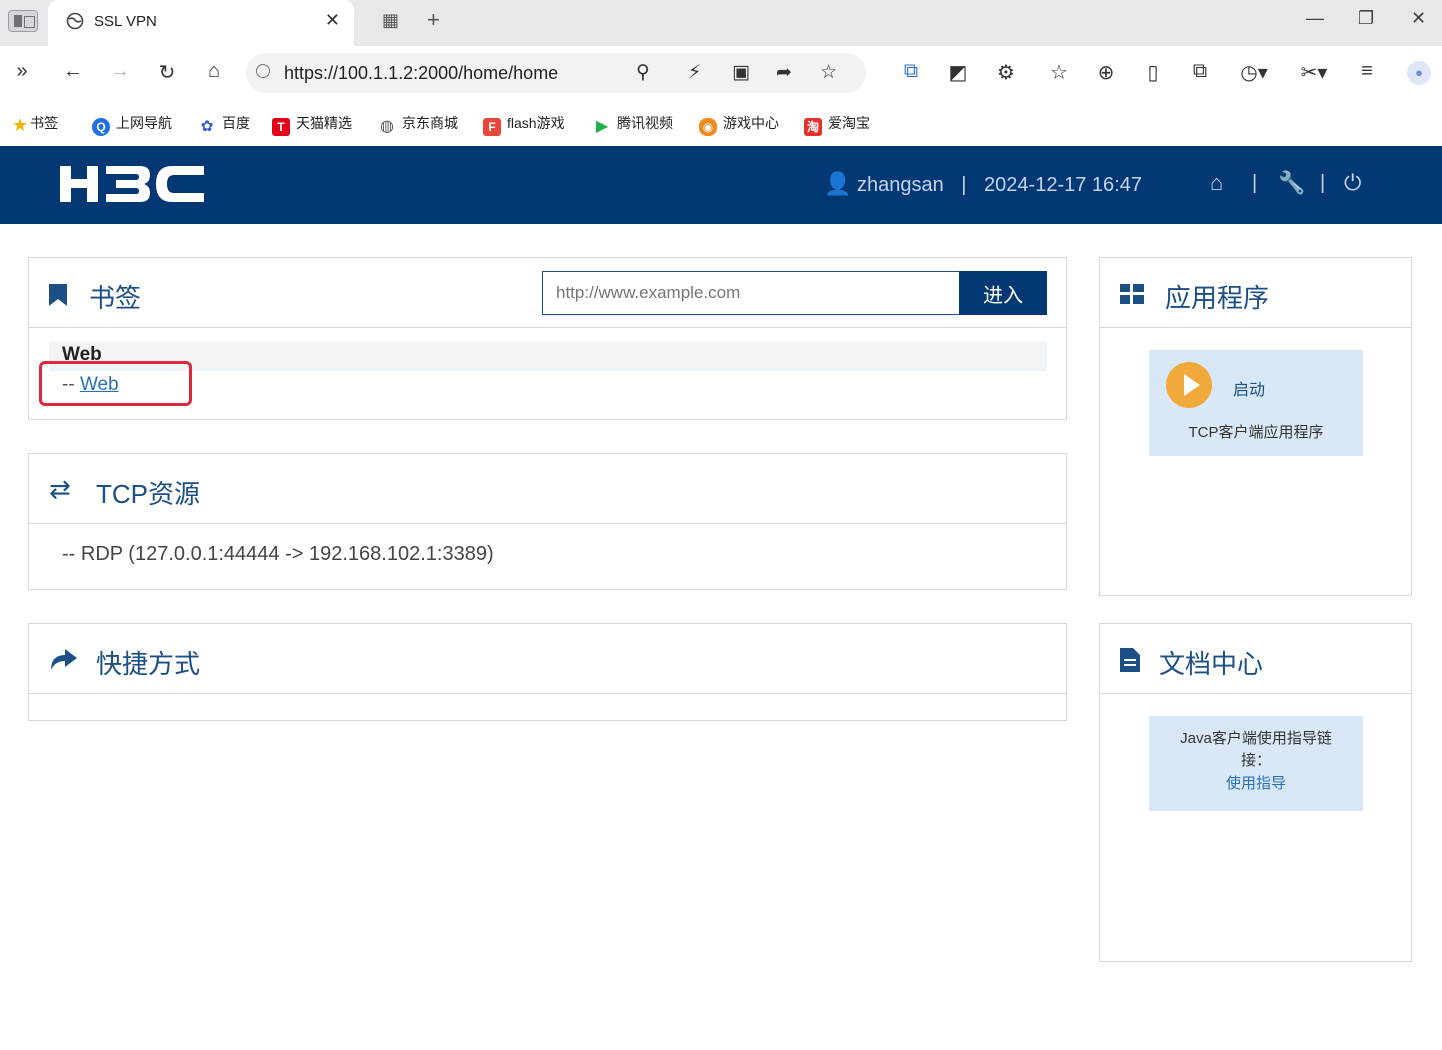 The width and height of the screenshot is (1442, 1050). What do you see at coordinates (958, 72) in the screenshot?
I see `stock-chart-icon: ◩` at bounding box center [958, 72].